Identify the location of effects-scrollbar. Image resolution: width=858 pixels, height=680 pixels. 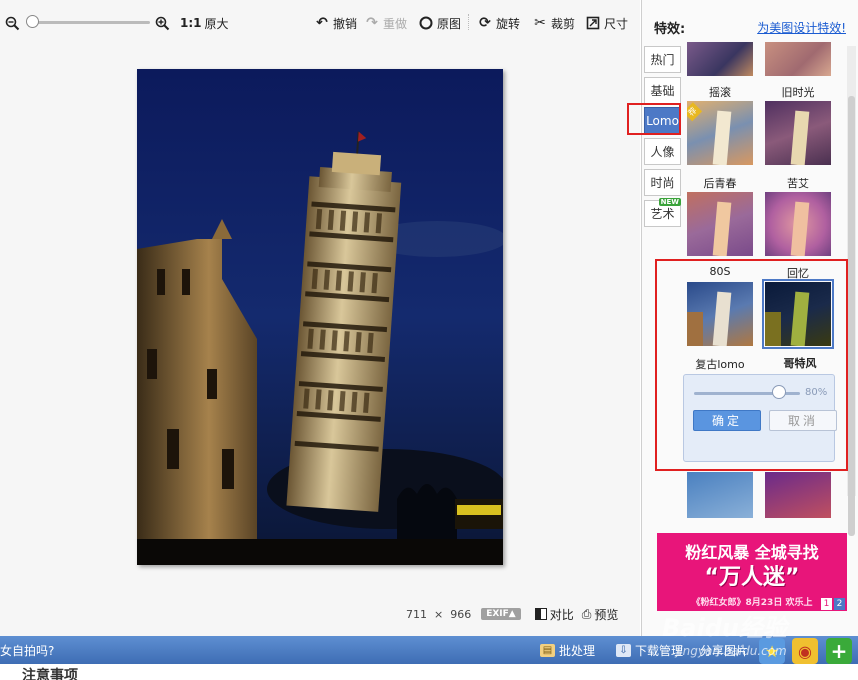
(851, 291).